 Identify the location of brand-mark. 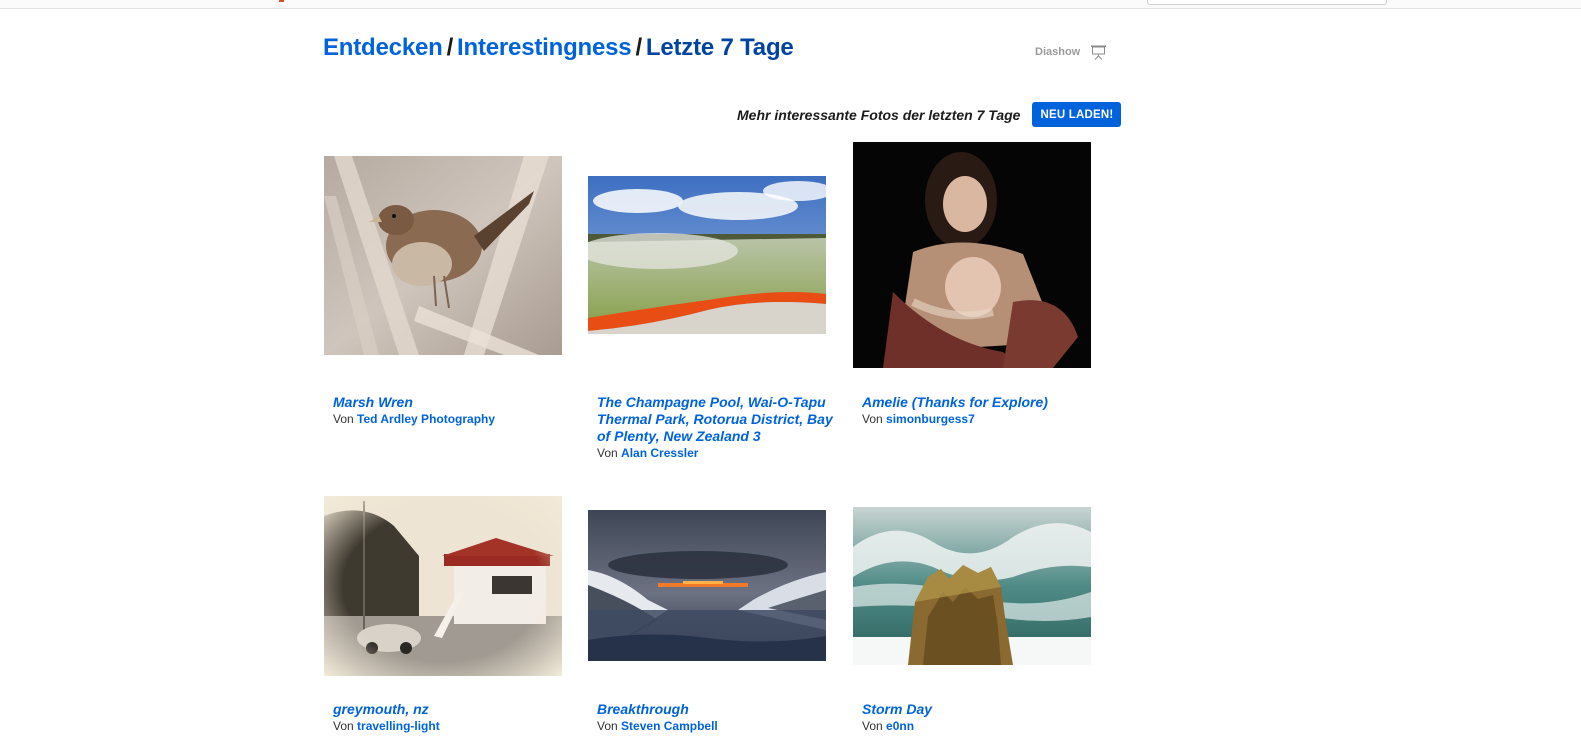
(281, 1).